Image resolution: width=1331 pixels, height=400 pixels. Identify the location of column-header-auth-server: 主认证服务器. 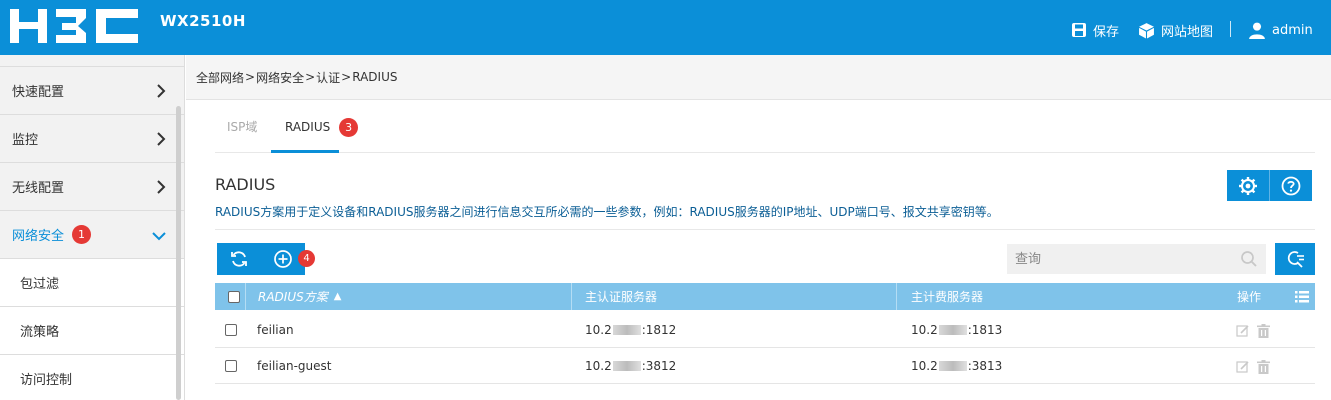
(621, 296).